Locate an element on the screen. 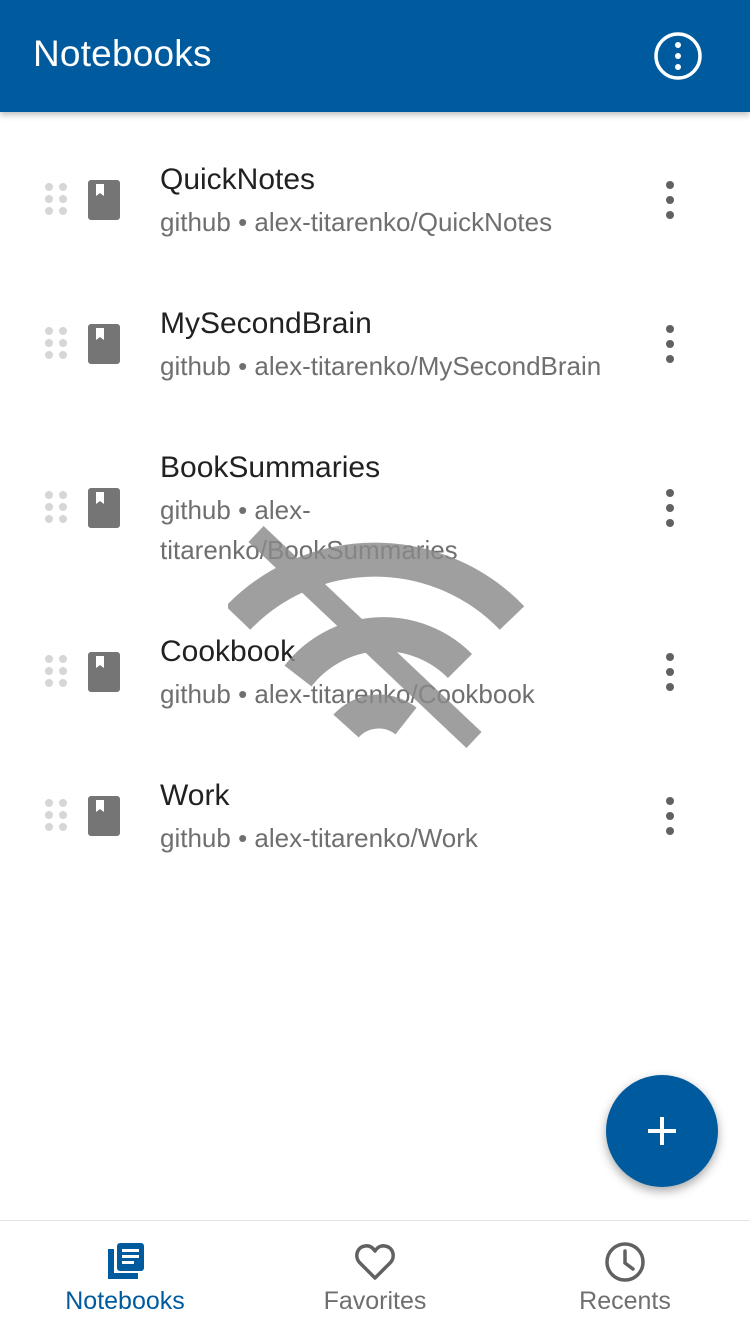  nav-favorites: Favorites is located at coordinates (375, 1277).